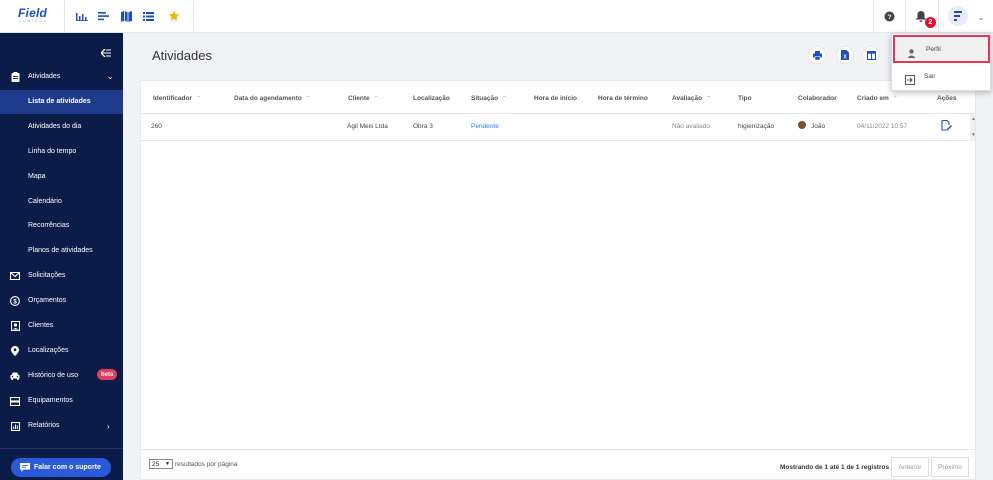  I want to click on sidebar-item-atividades: Atividades ⌄, so click(61, 77).